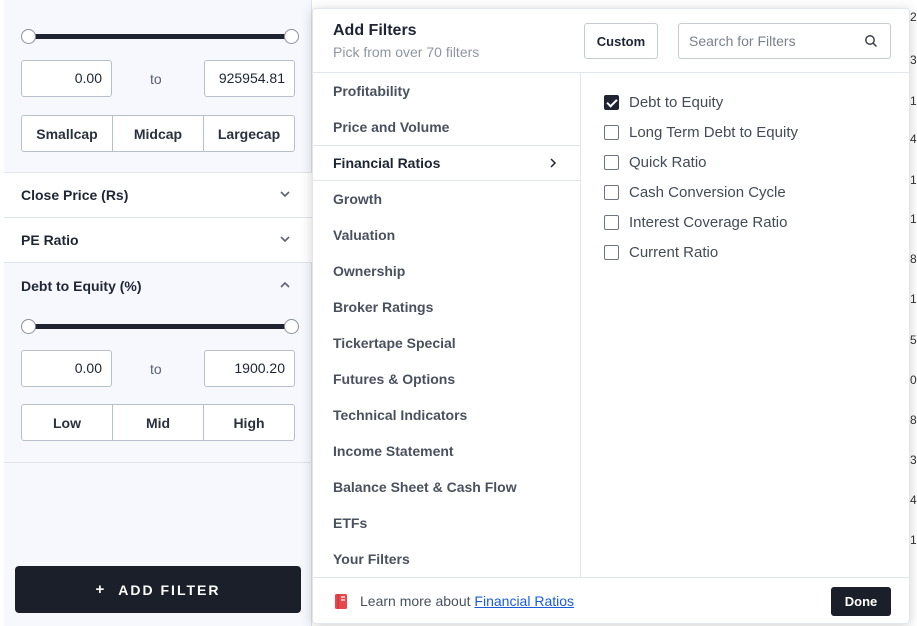  I want to click on option-current-ratio: Current Ratio, so click(661, 252).